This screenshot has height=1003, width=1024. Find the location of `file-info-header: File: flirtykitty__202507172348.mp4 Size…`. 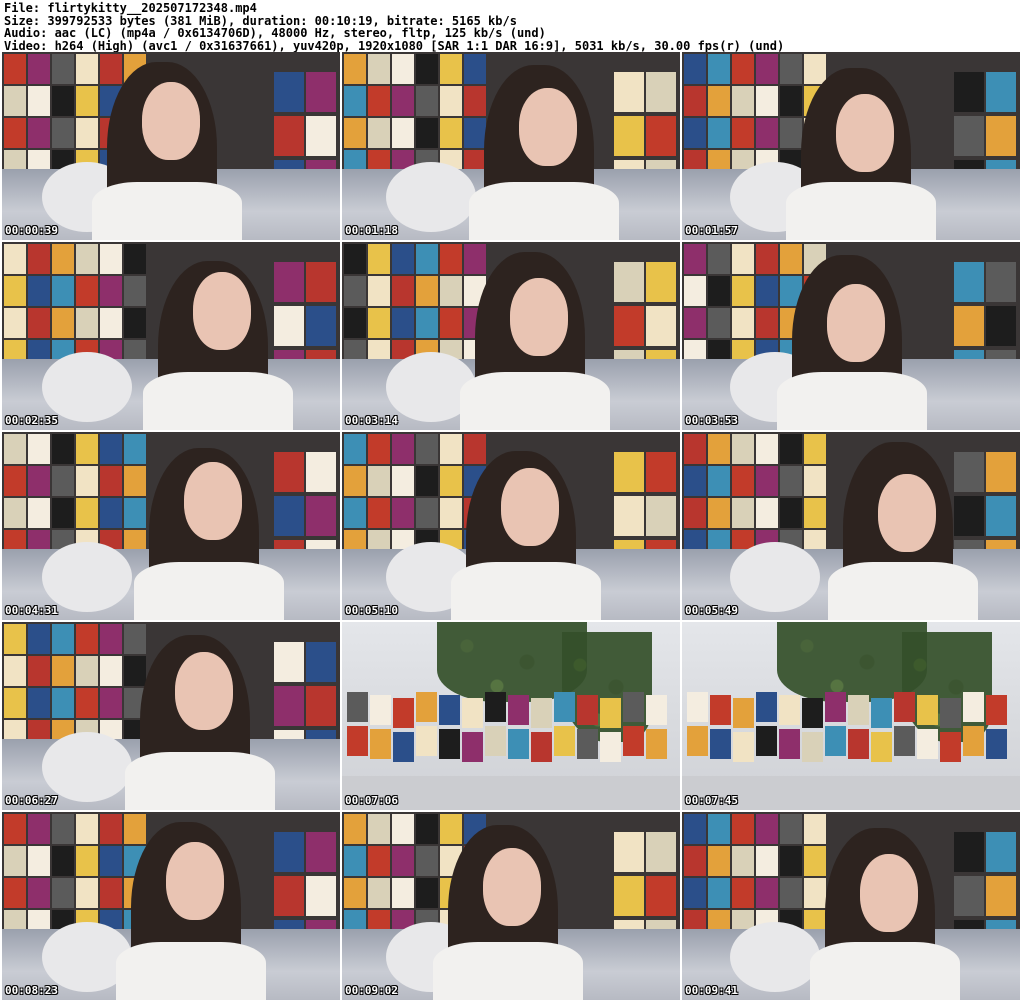

file-info-header: File: flirtykitty__202507172348.mp4 Size… is located at coordinates (512, 27).